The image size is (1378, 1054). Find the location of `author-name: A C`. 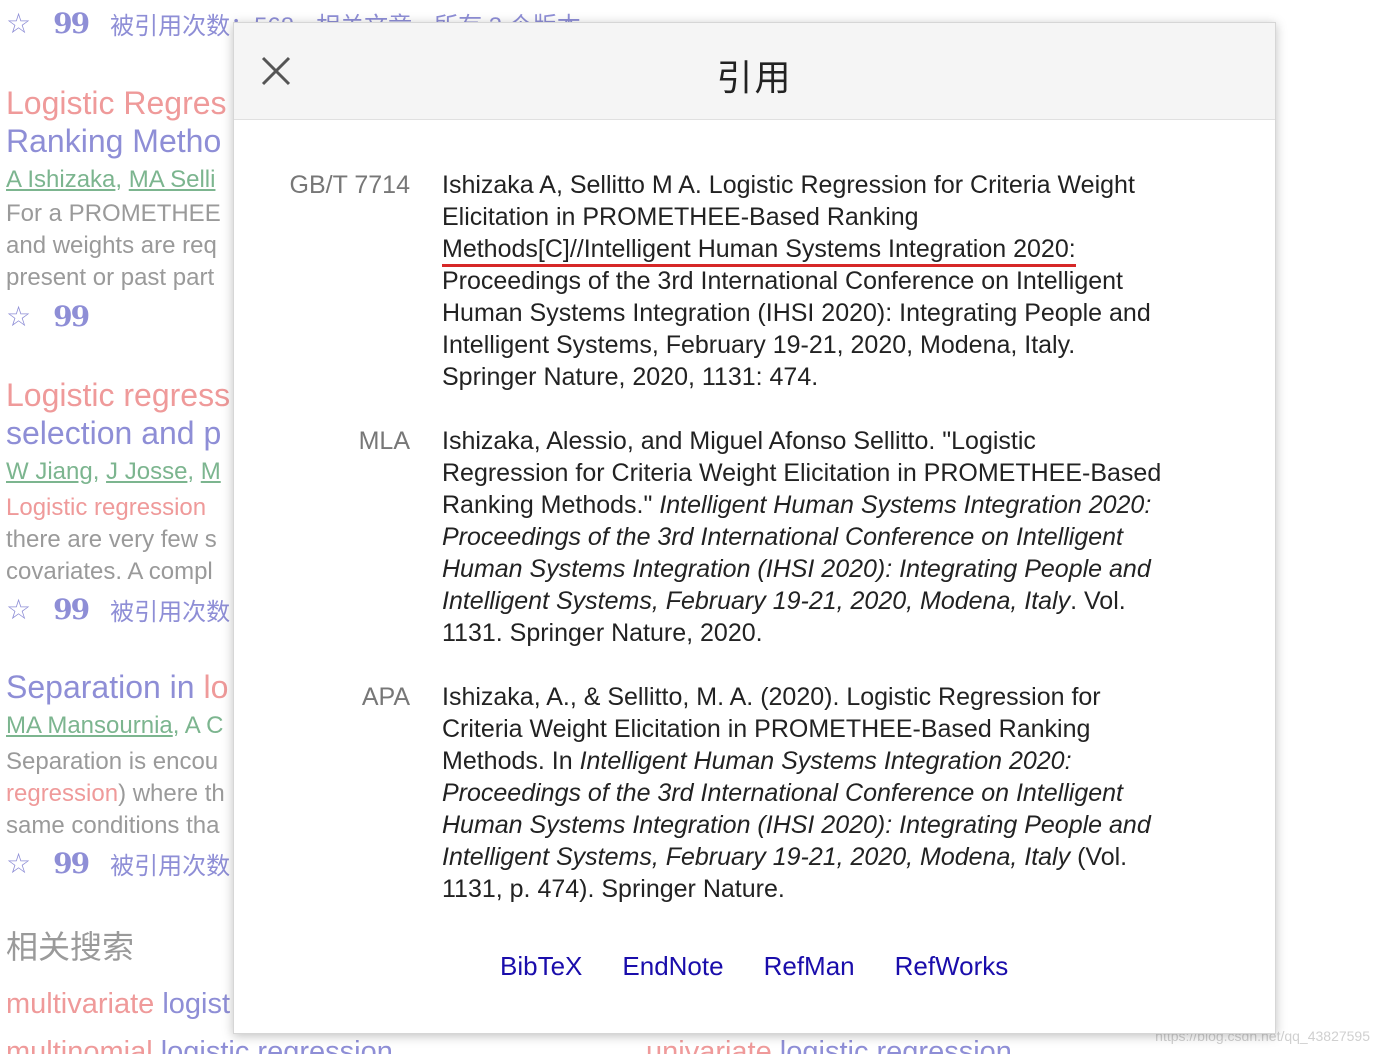

author-name: A C is located at coordinates (204, 725).